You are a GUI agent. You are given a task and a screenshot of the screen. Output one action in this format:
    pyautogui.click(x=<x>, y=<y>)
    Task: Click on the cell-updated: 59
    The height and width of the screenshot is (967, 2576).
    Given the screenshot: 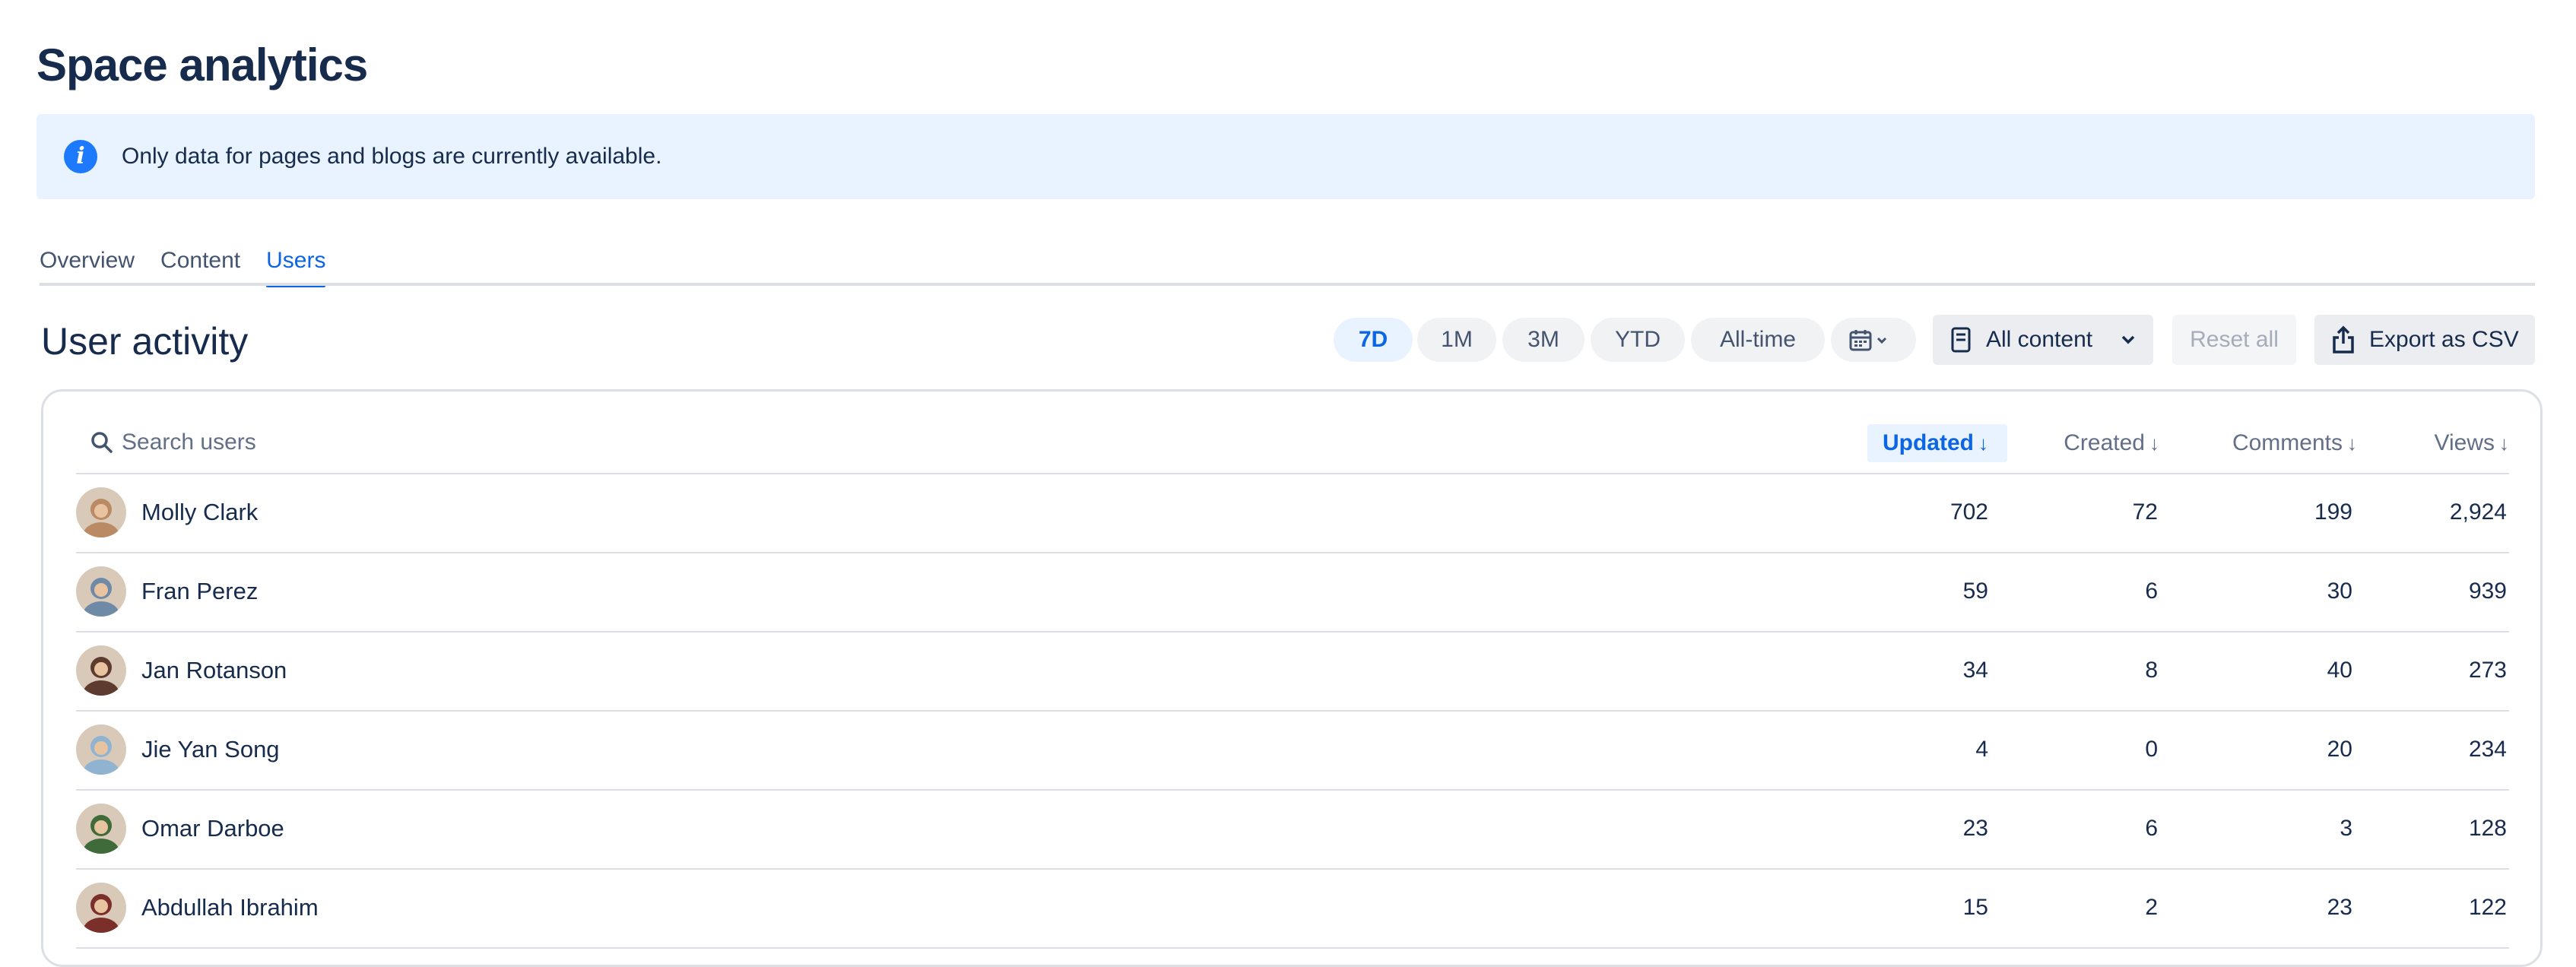 What is the action you would take?
    pyautogui.click(x=1975, y=591)
    